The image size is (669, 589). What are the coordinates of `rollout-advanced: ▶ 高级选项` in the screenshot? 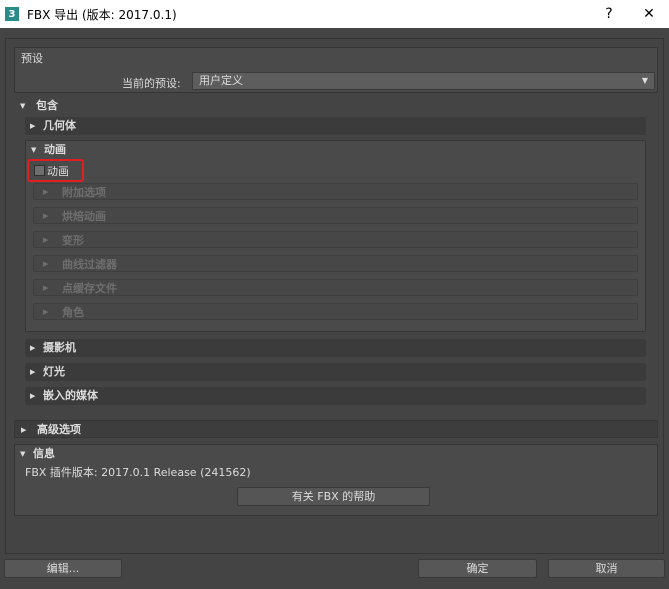 It's located at (336, 429).